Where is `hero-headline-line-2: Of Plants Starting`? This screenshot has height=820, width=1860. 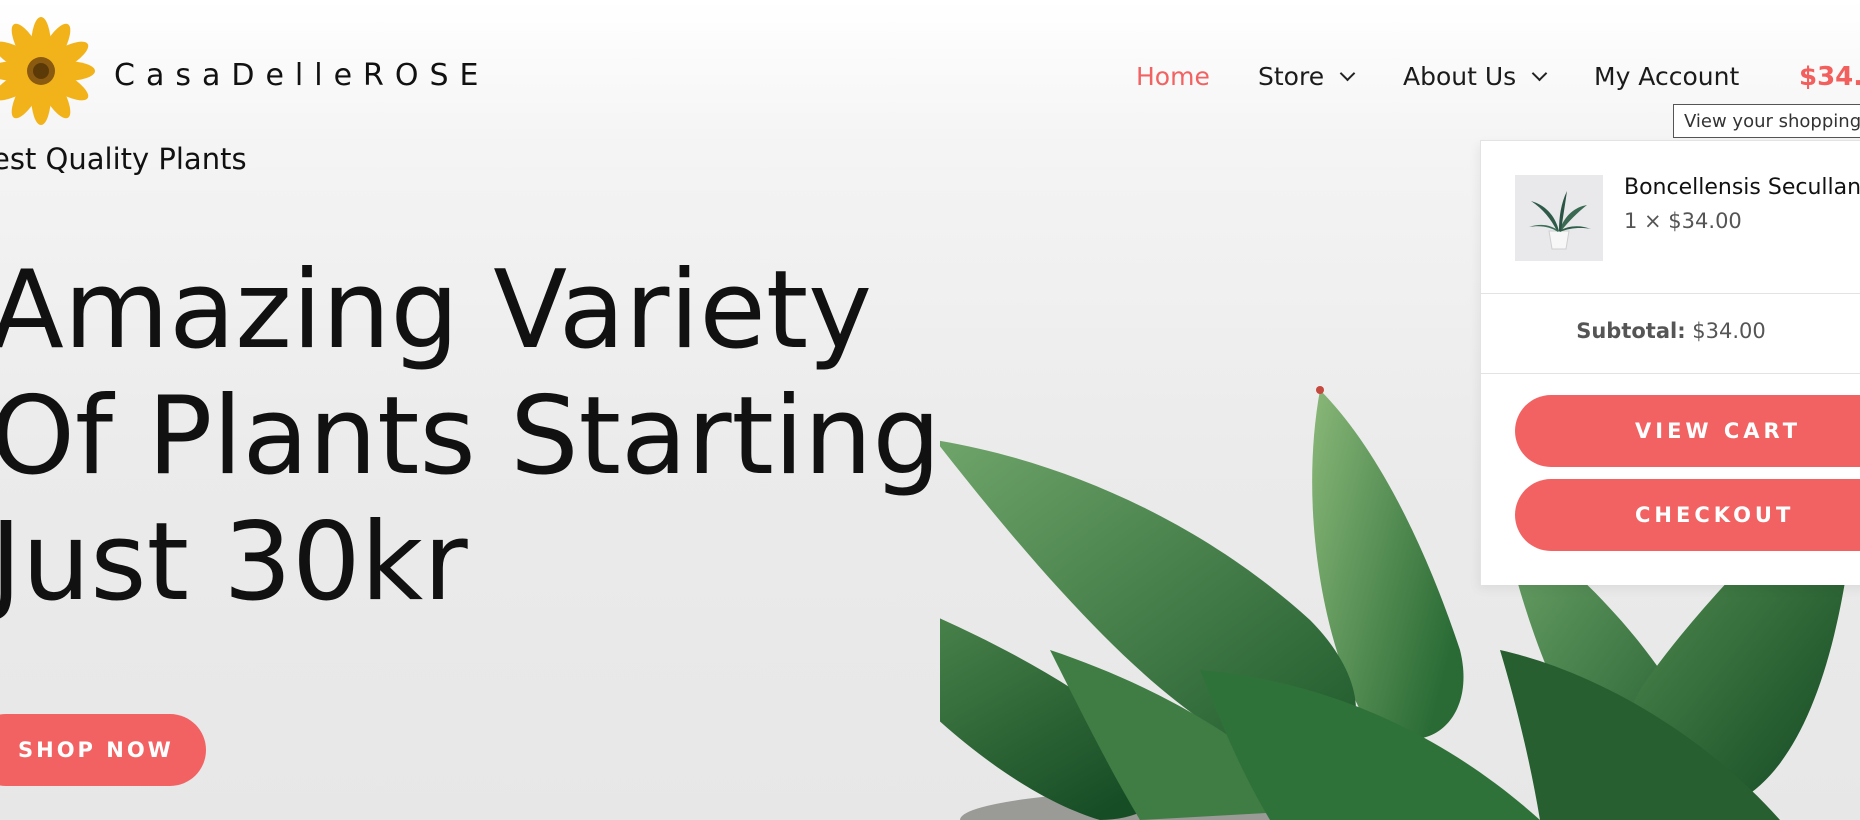
hero-headline-line-2: Of Plants Starting is located at coordinates (470, 436).